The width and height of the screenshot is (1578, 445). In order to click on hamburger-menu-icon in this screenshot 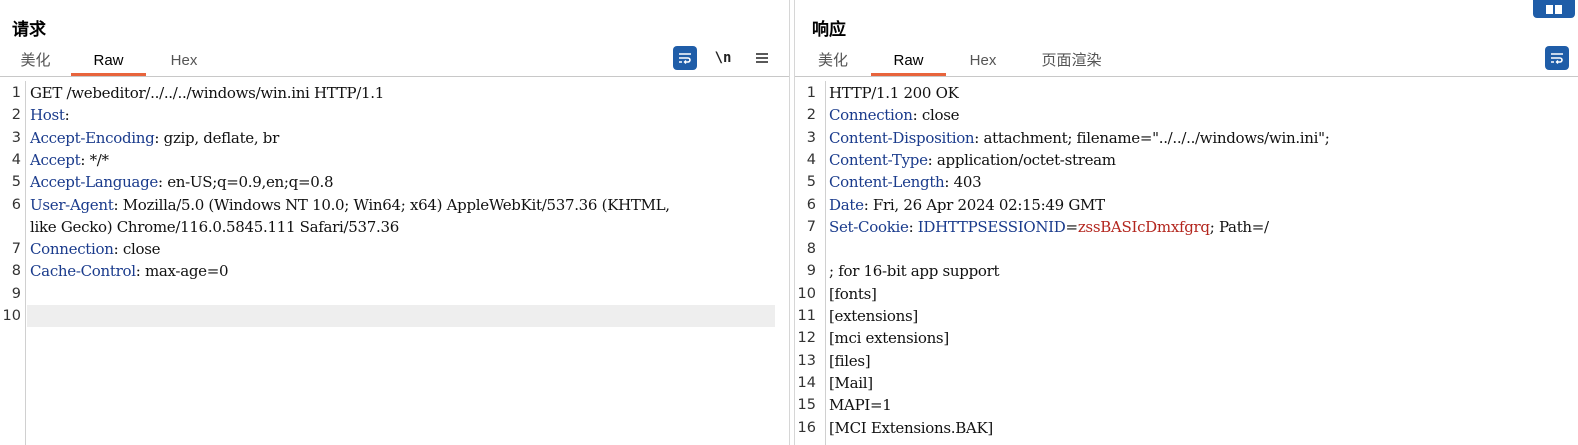, I will do `click(762, 58)`.